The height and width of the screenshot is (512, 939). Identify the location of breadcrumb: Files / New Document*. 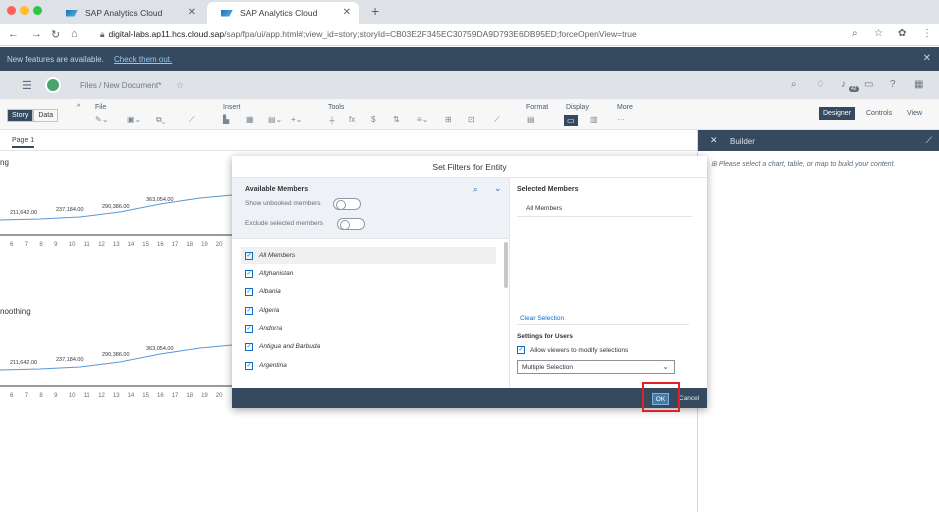
(120, 85).